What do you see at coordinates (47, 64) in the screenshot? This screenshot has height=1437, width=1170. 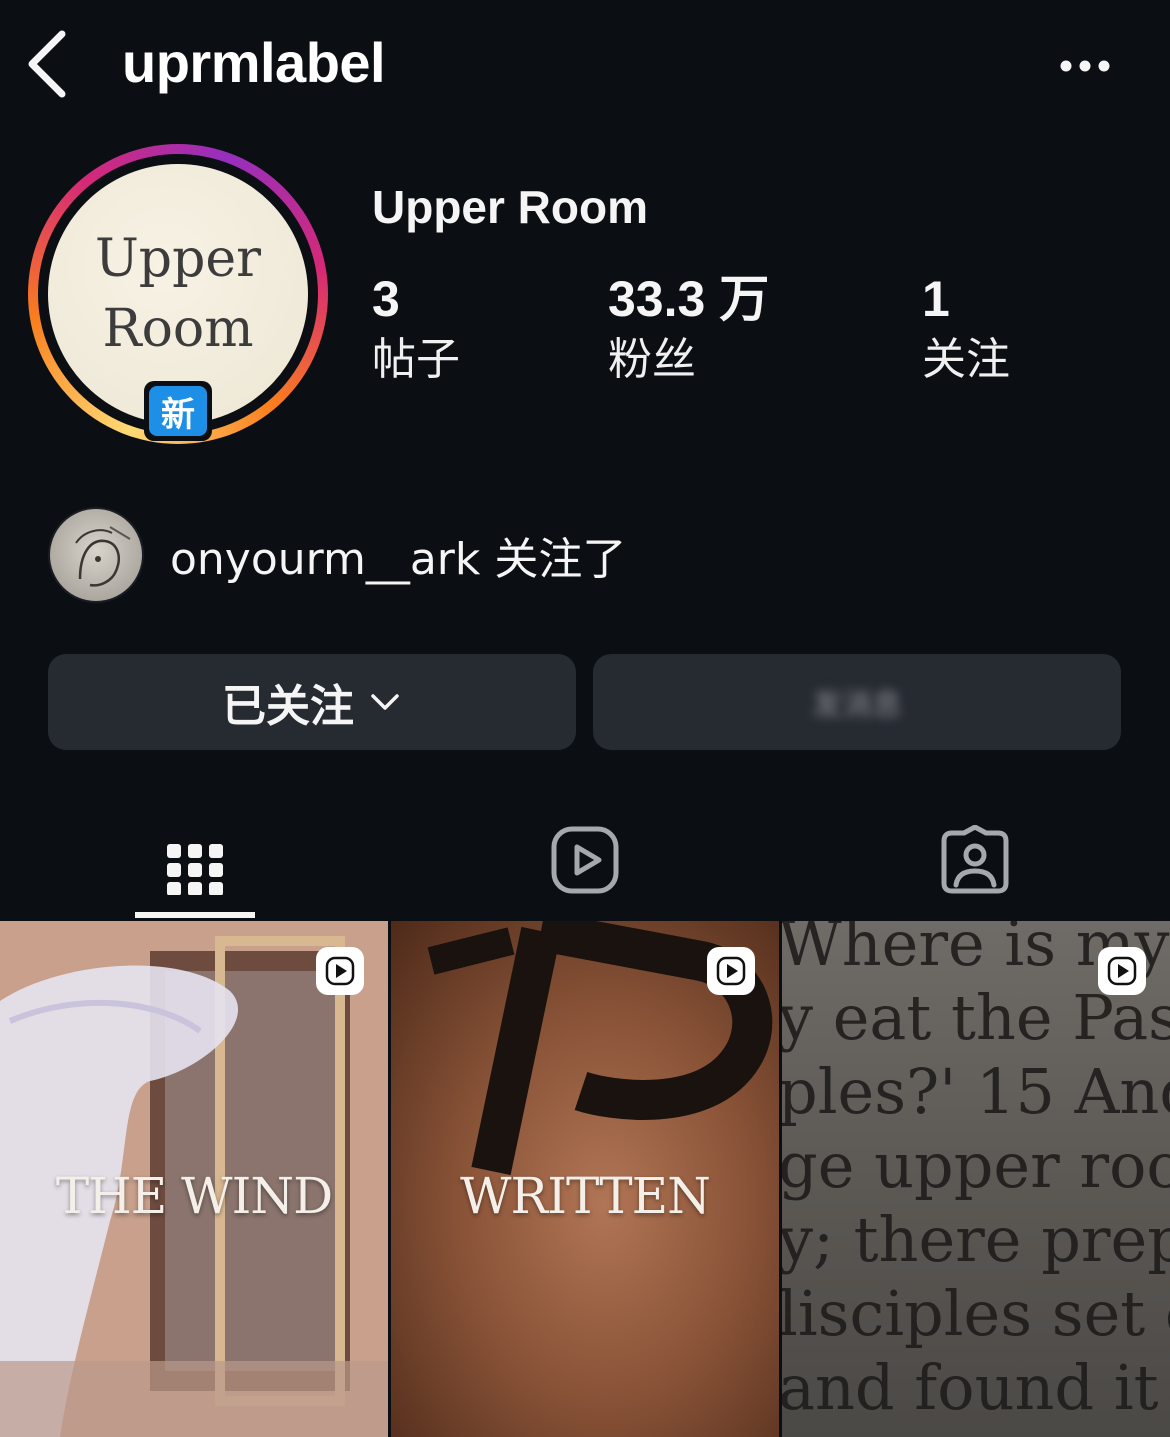 I see `chevron-left-icon` at bounding box center [47, 64].